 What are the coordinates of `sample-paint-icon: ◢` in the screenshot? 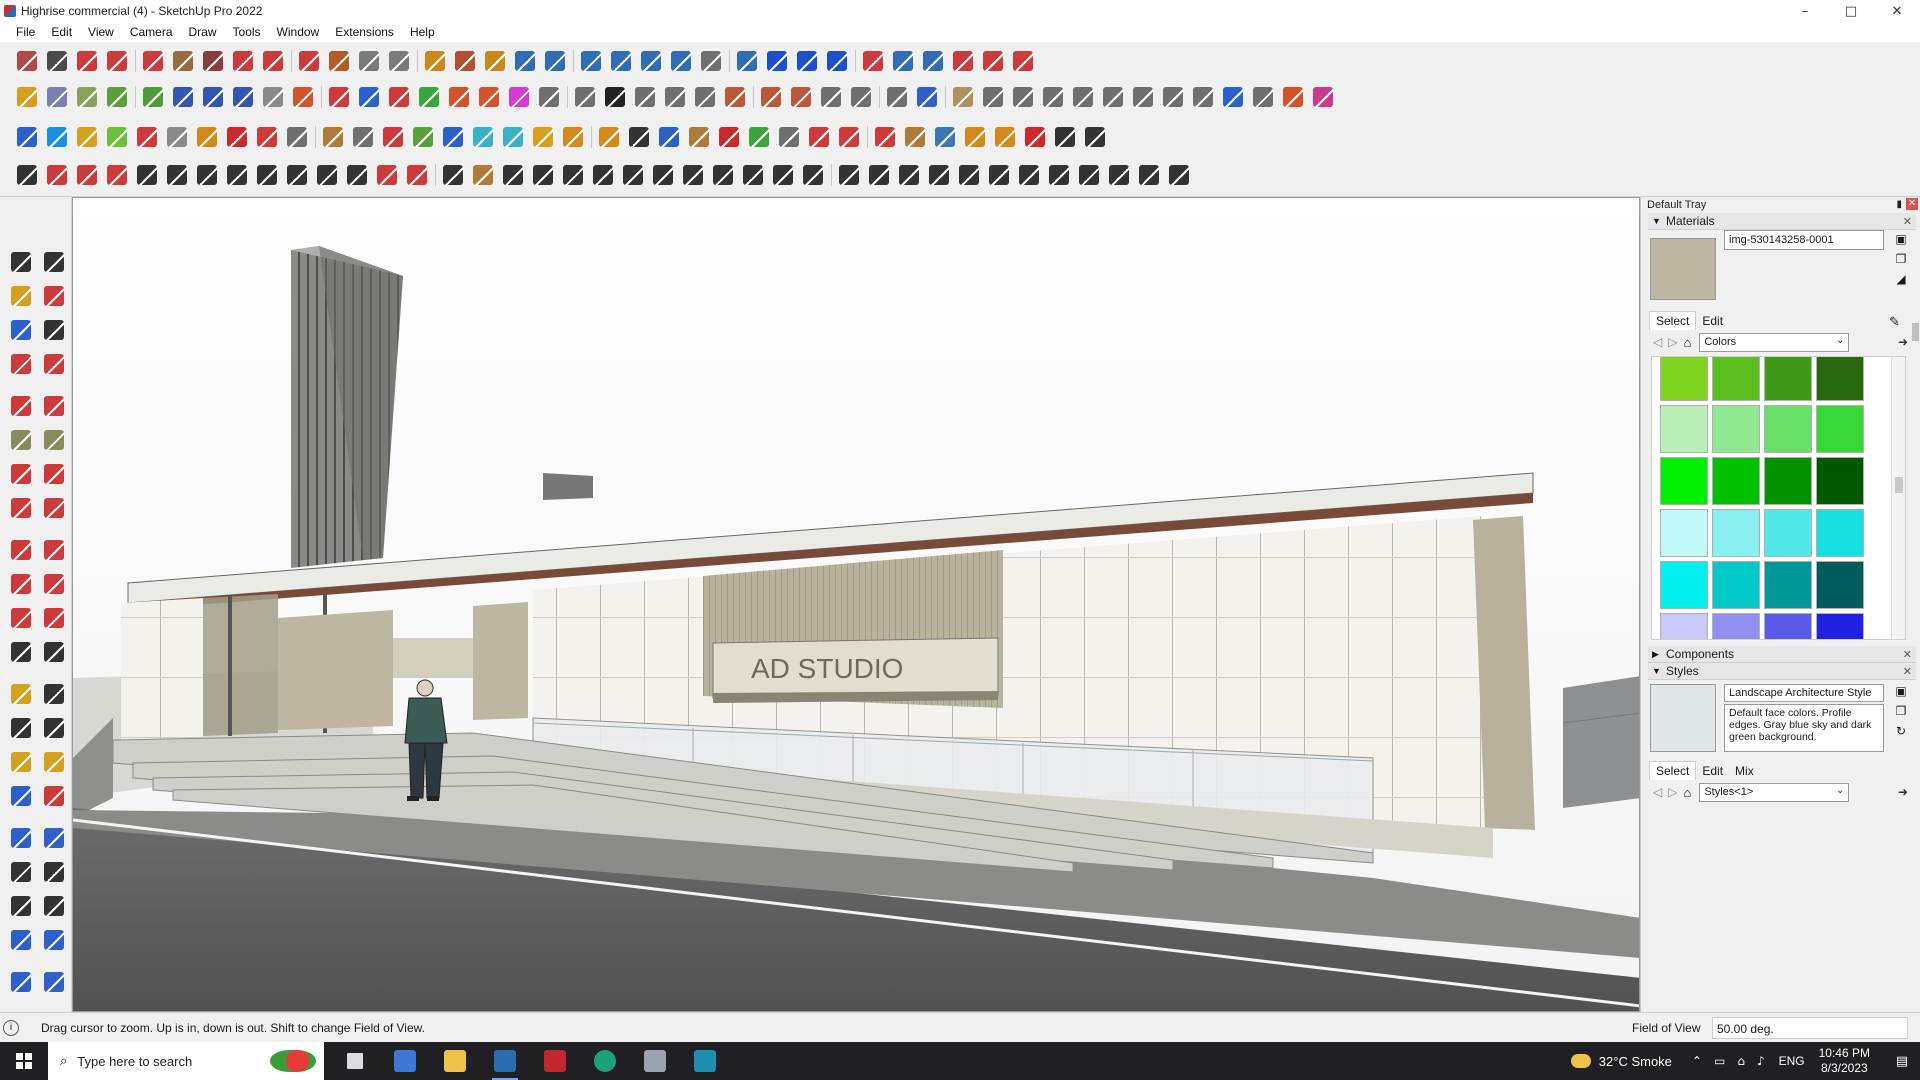 It's located at (1901, 279).